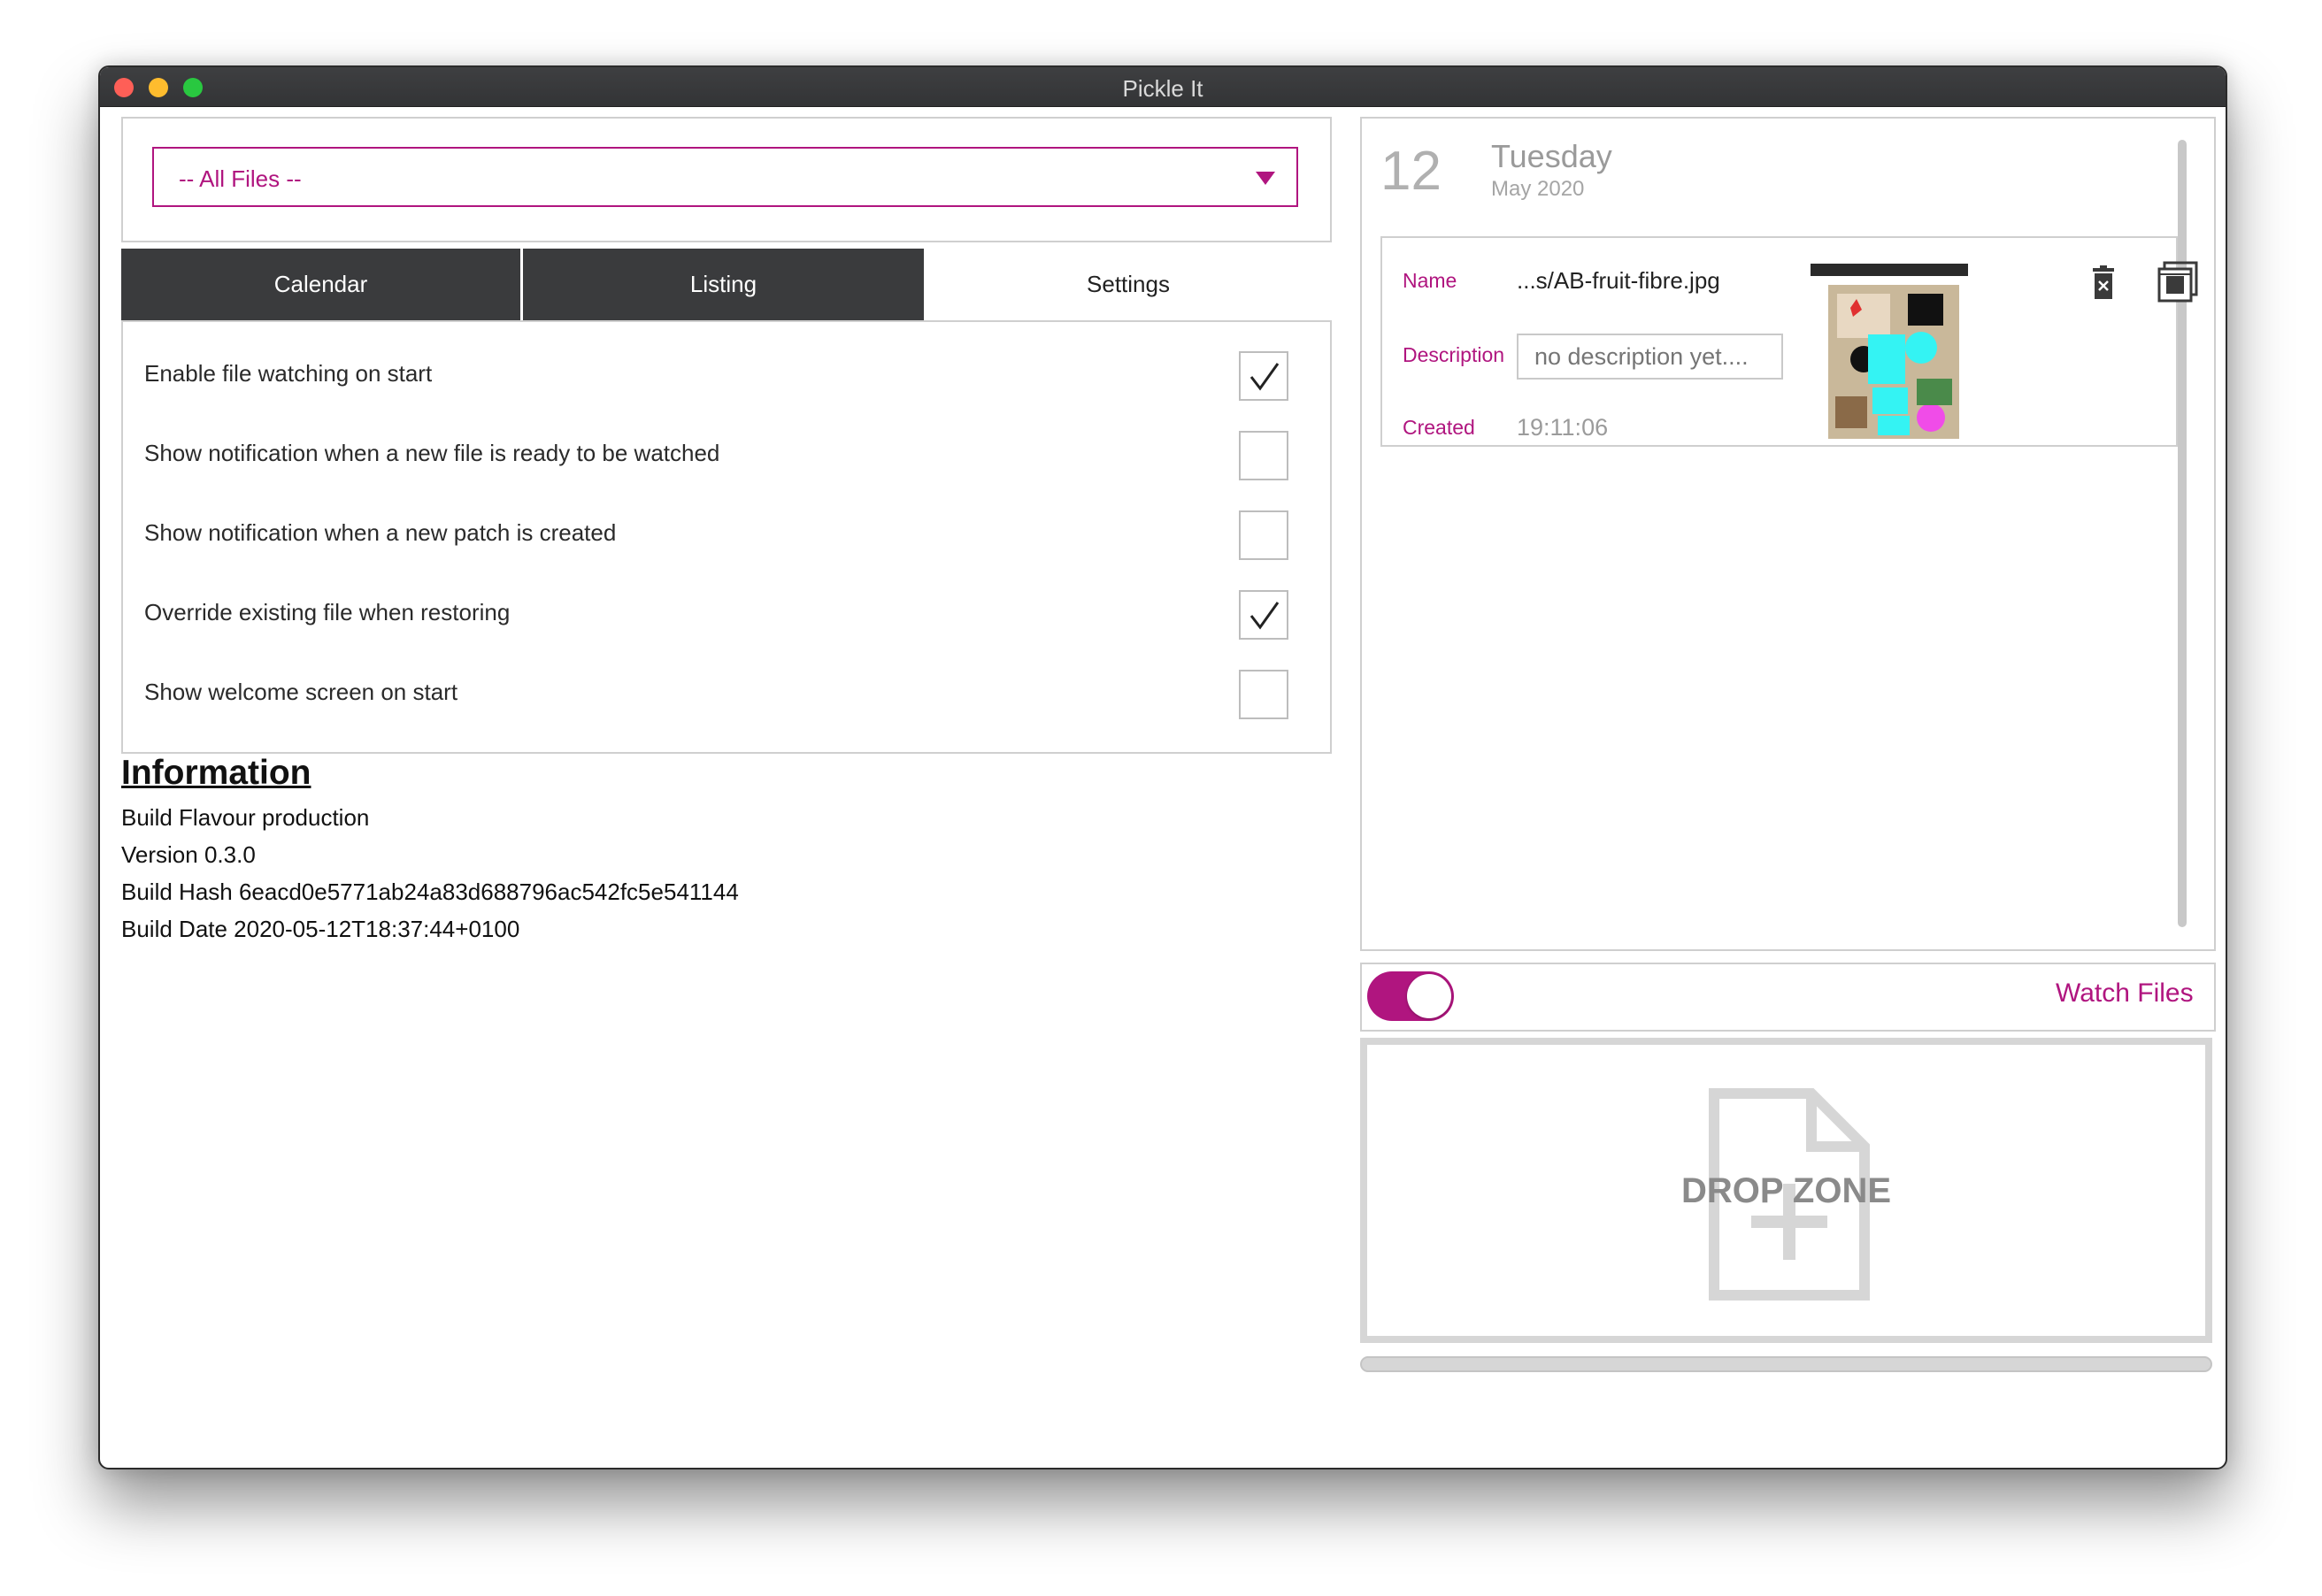  What do you see at coordinates (1439, 427) in the screenshot?
I see `created-label: Created` at bounding box center [1439, 427].